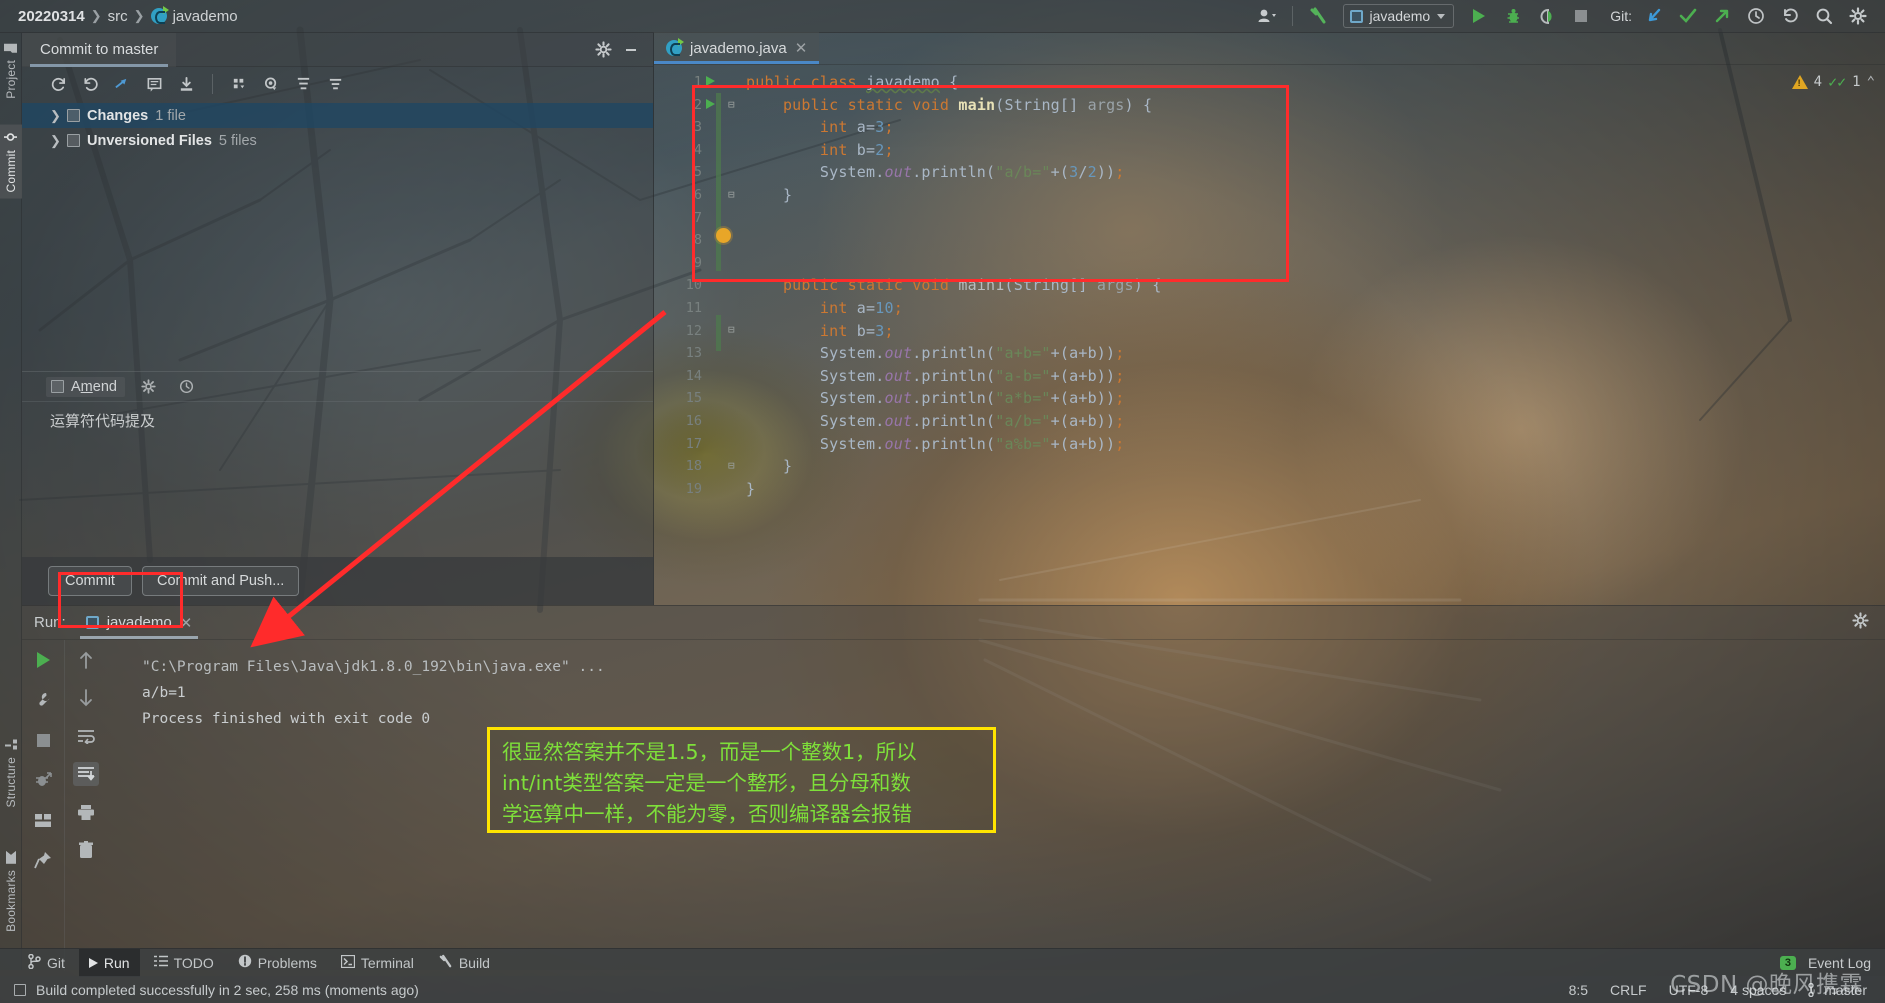  I want to click on toolbar-divider, so click(212, 84).